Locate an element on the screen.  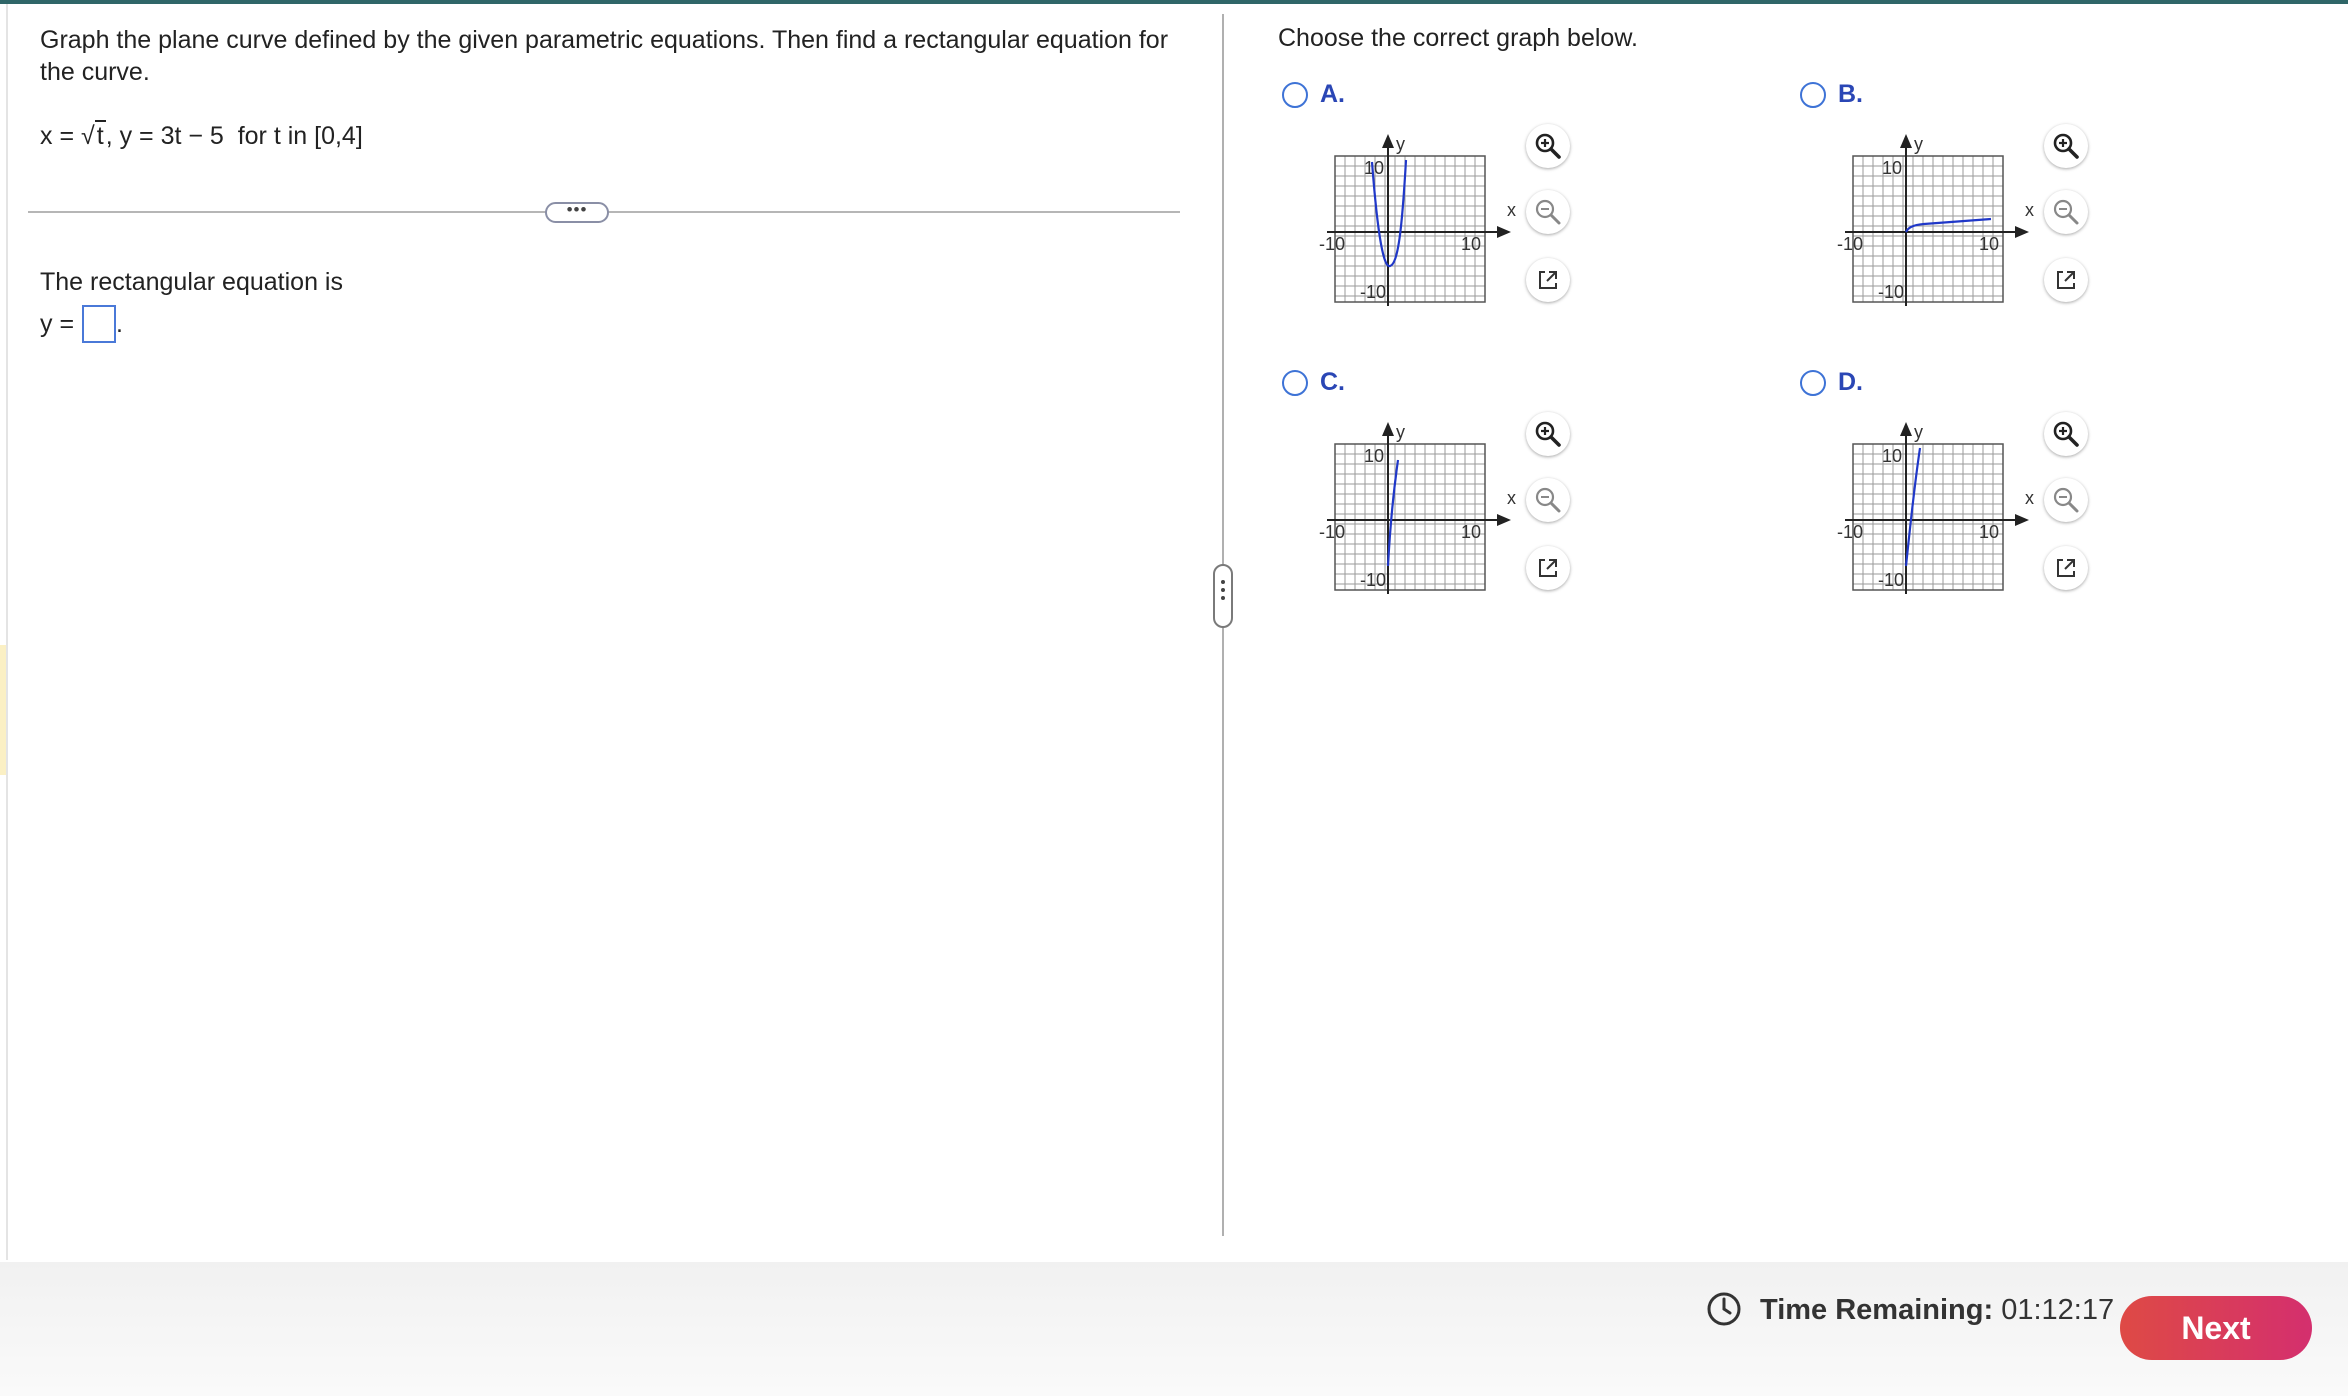
option-a-popout-button is located at coordinates (1548, 280).